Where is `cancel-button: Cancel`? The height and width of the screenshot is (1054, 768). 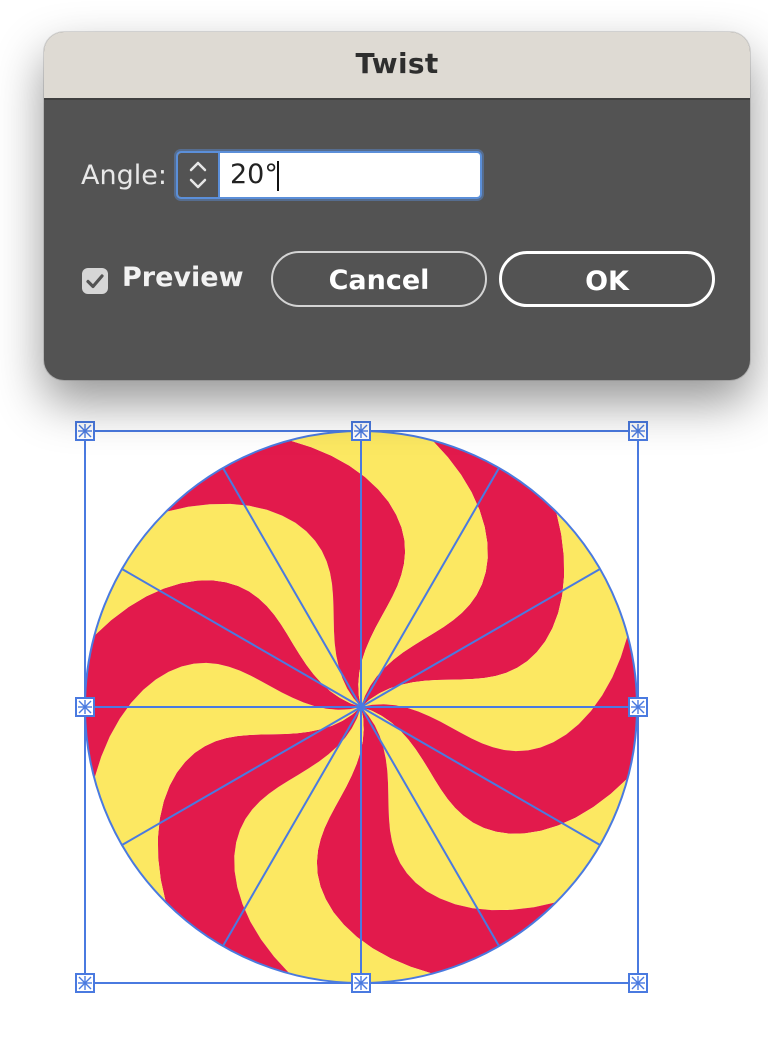 cancel-button: Cancel is located at coordinates (379, 279).